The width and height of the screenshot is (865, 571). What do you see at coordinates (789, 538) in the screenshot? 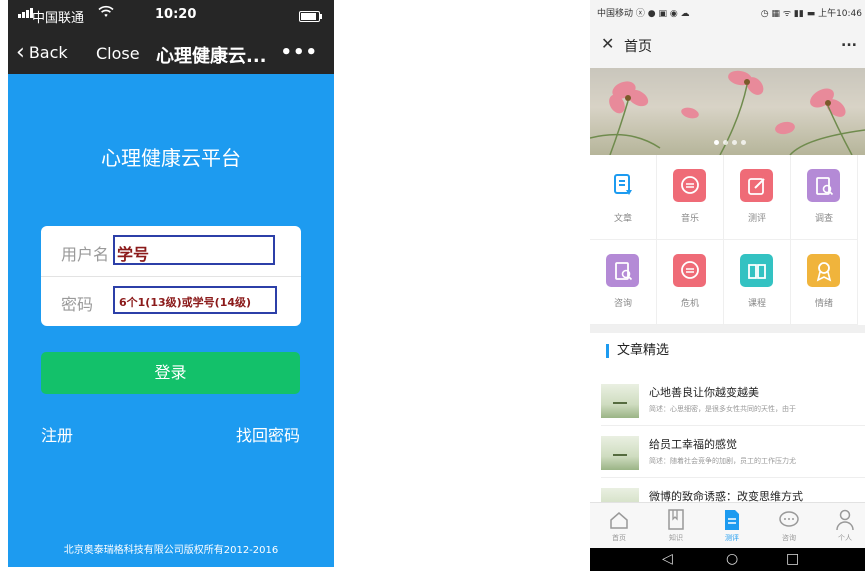
I see `tab-label: 咨询` at bounding box center [789, 538].